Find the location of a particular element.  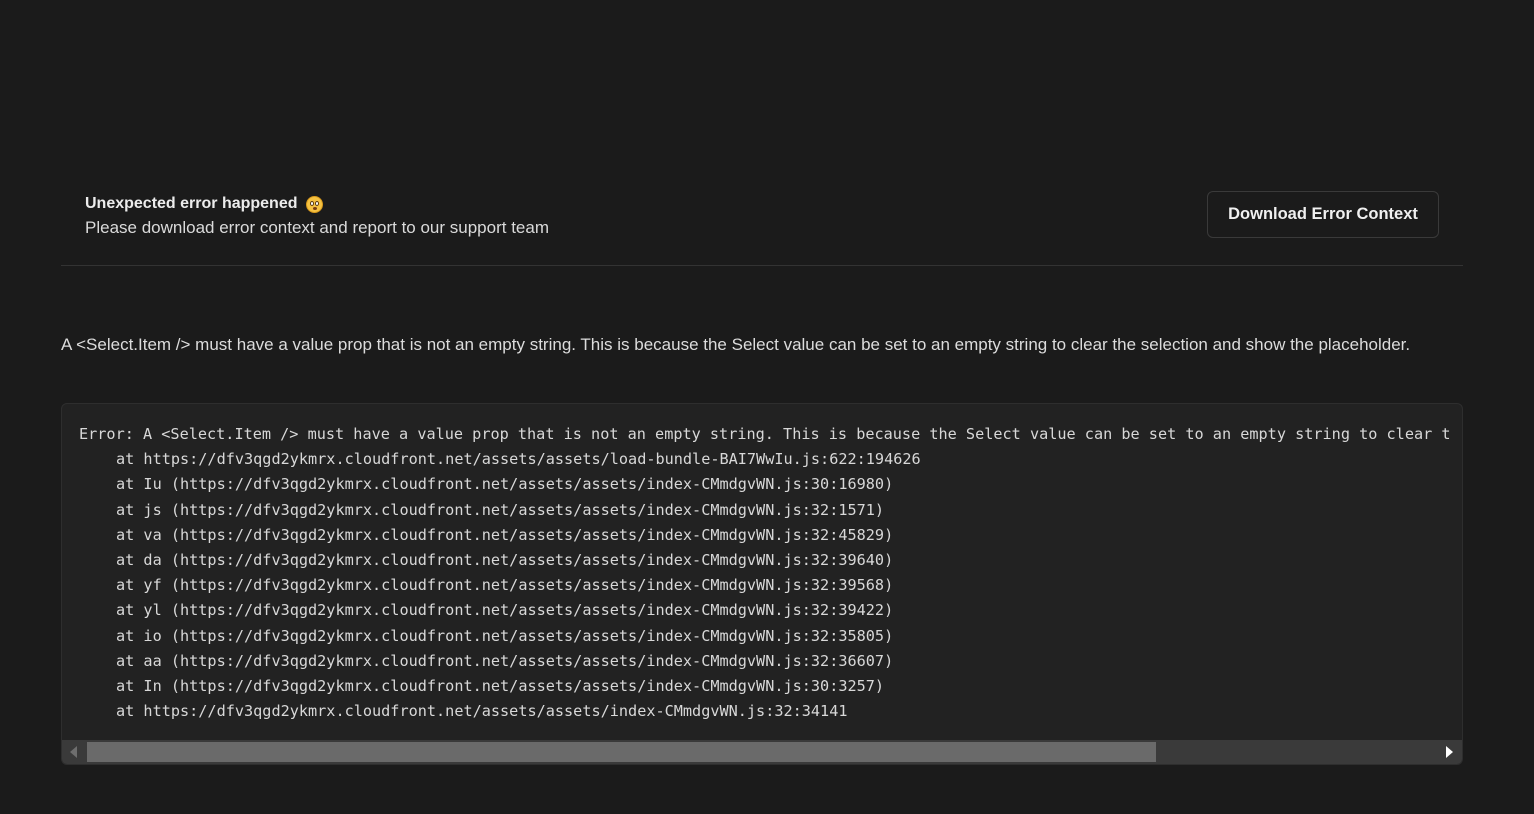

flushed-face-icon is located at coordinates (314, 204).